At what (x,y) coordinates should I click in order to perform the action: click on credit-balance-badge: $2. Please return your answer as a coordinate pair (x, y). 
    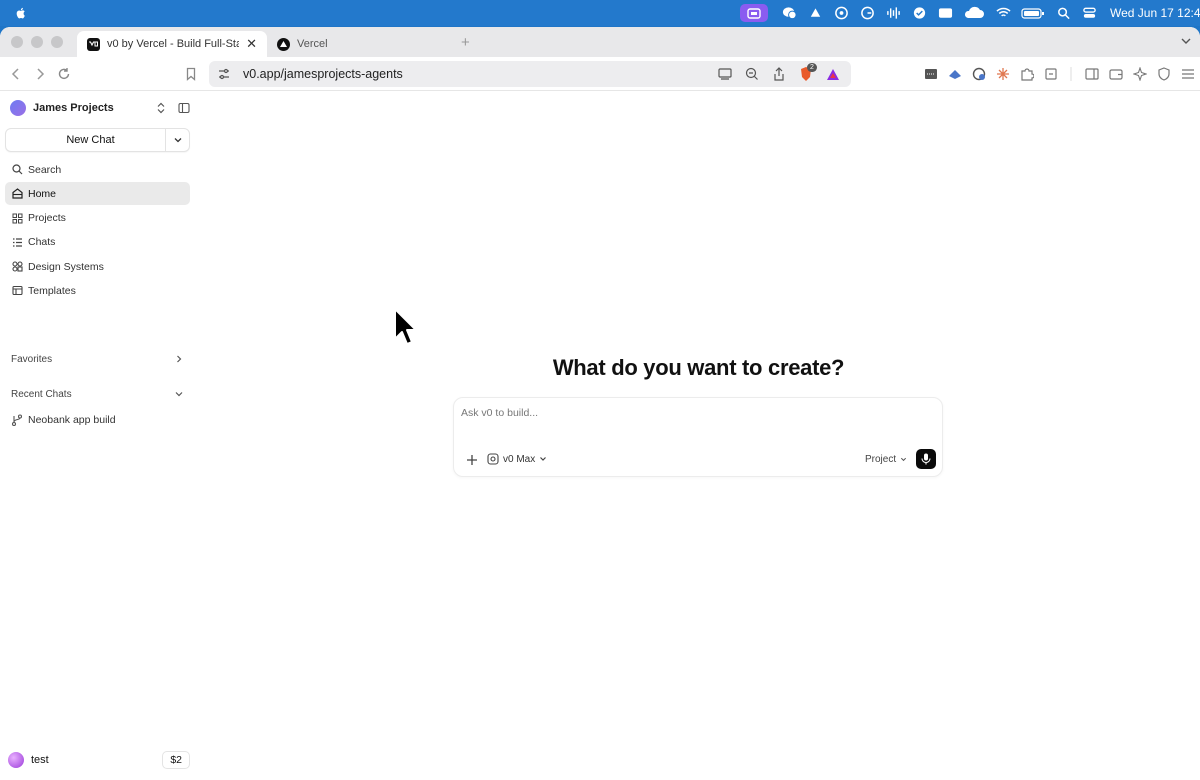
    Looking at the image, I should click on (176, 760).